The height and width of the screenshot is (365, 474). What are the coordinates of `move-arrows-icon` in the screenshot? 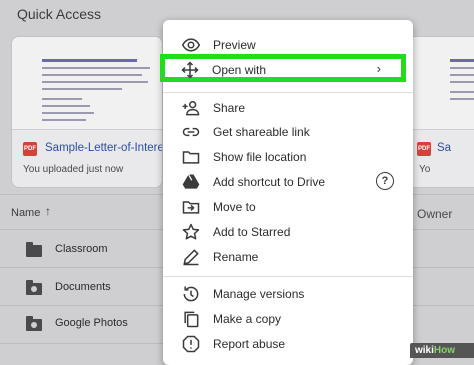 It's located at (190, 70).